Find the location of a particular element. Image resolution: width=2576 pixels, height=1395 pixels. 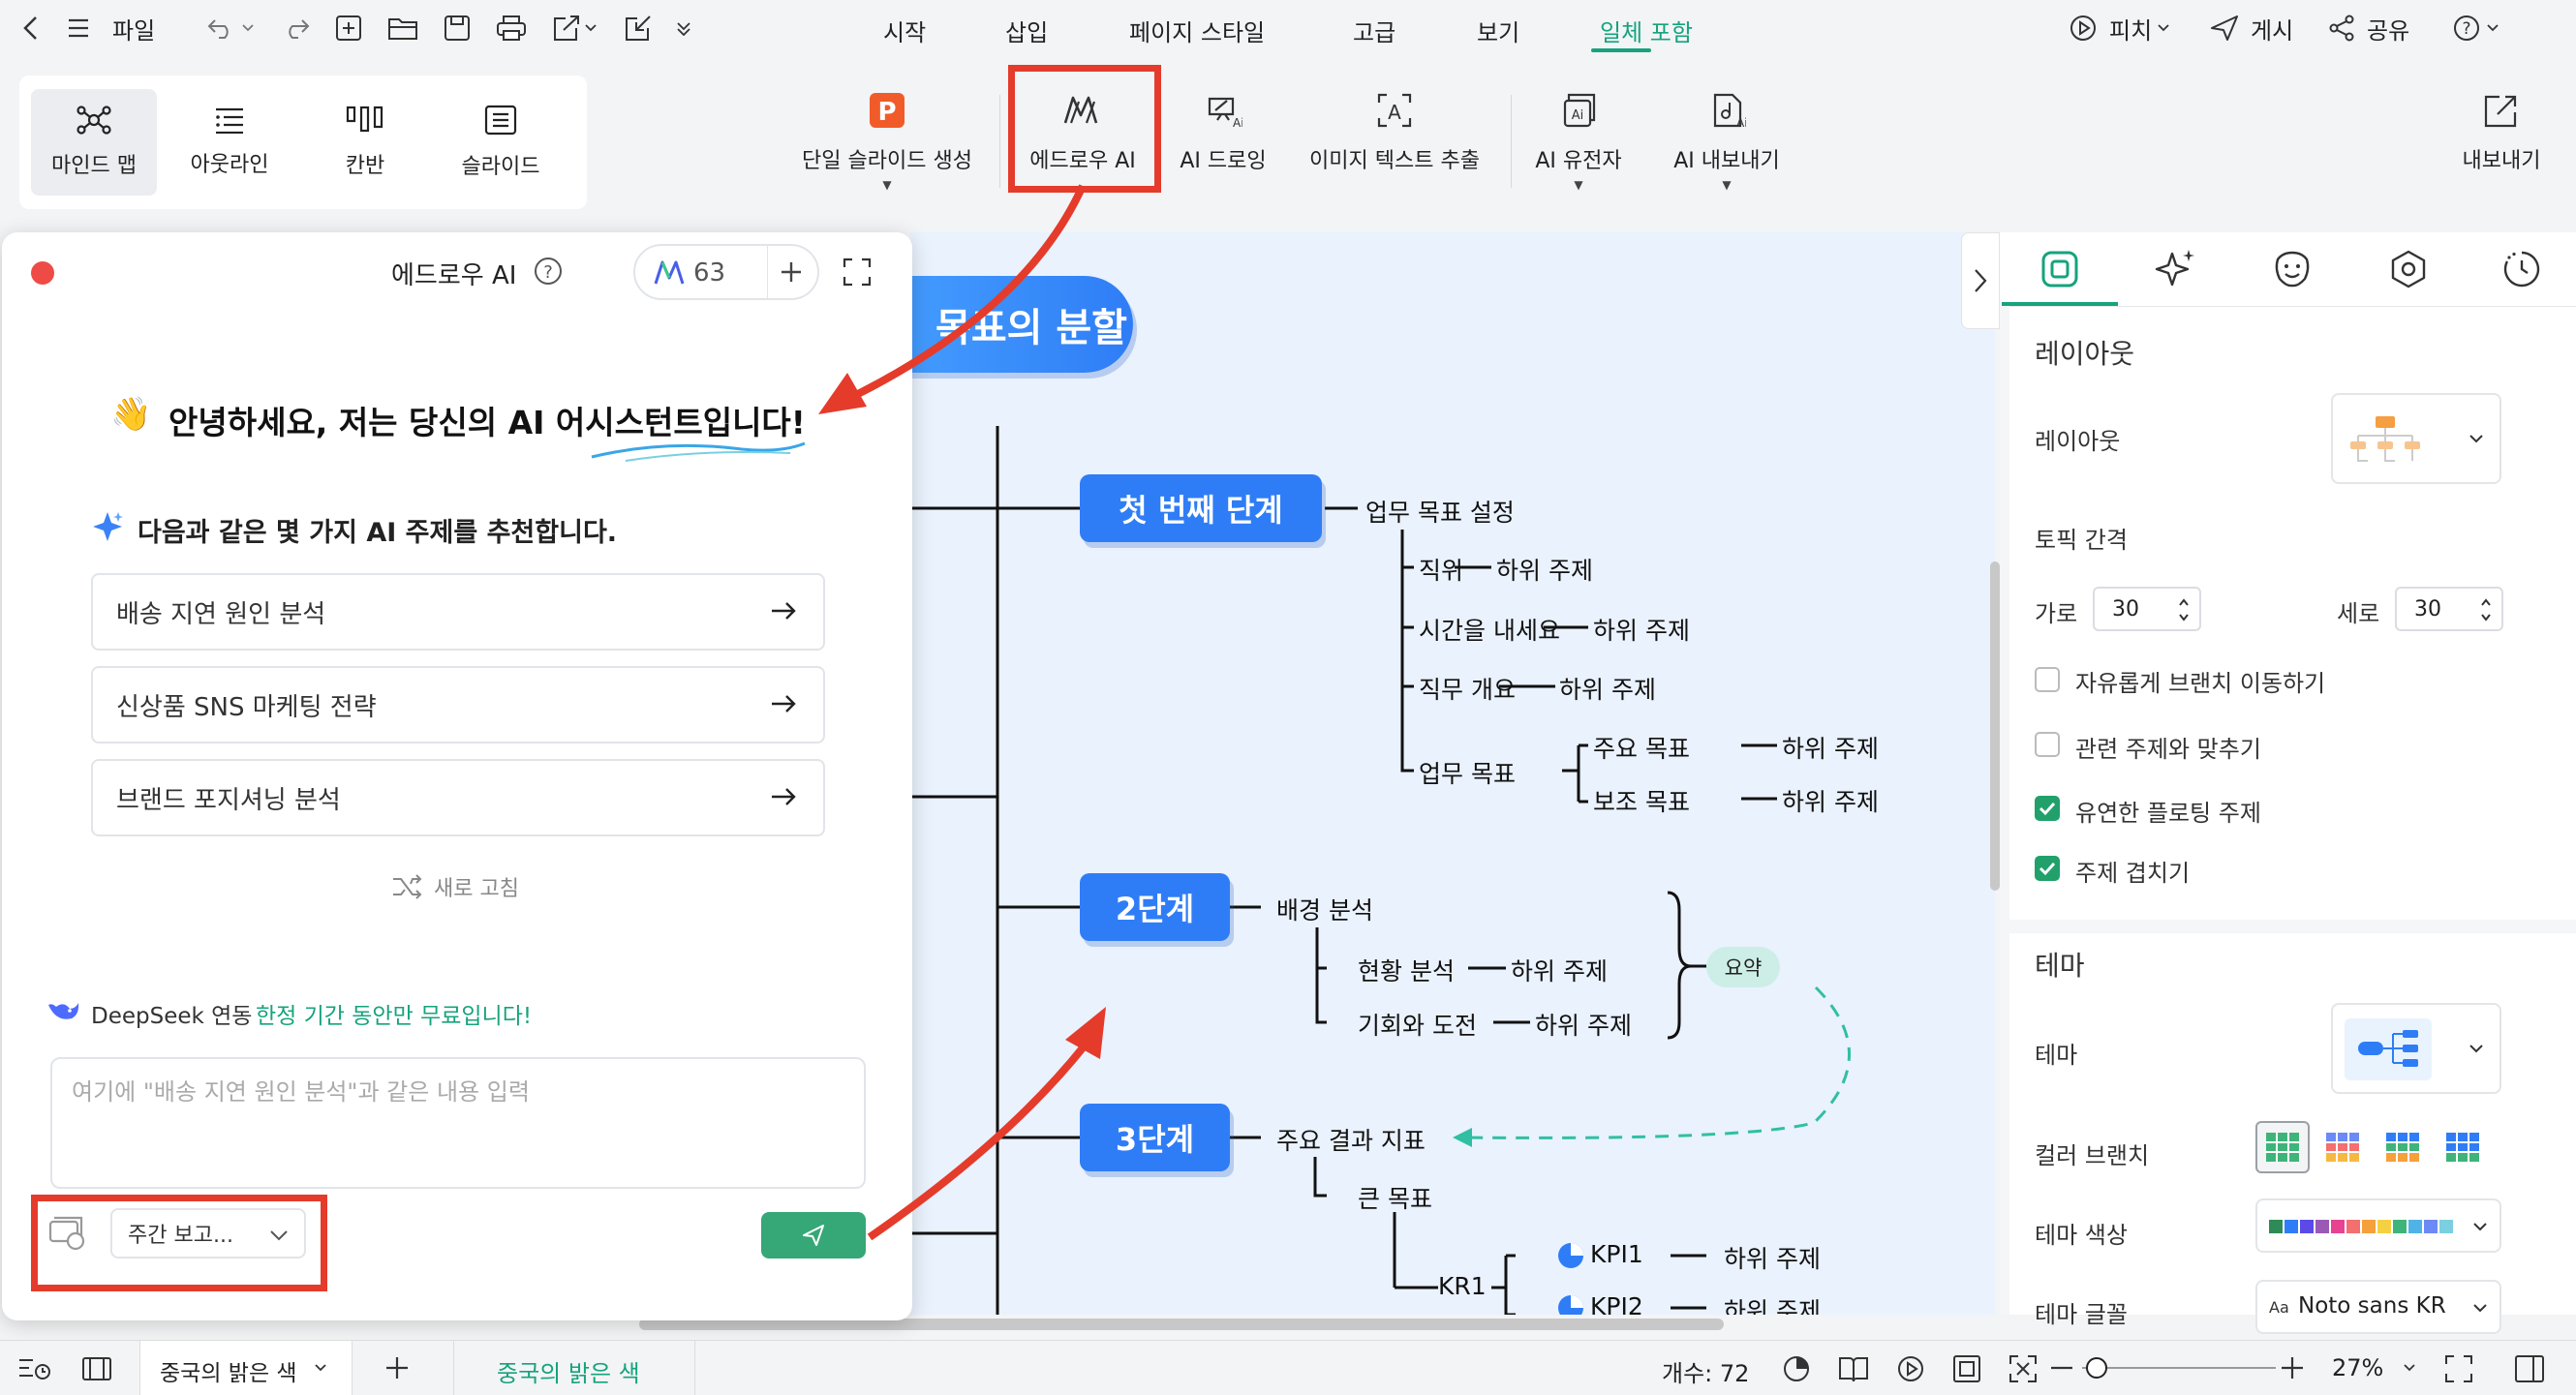

gear-icon is located at coordinates (2408, 269).